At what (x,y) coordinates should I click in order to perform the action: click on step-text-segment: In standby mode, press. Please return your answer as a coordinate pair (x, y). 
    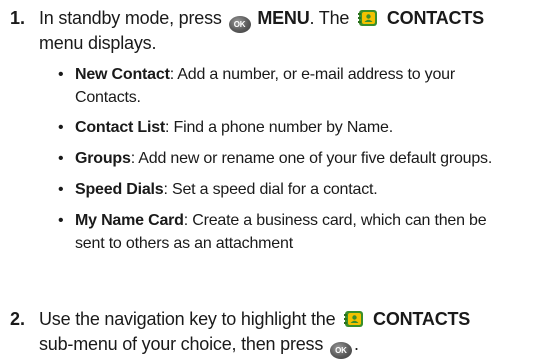
    Looking at the image, I should click on (130, 18).